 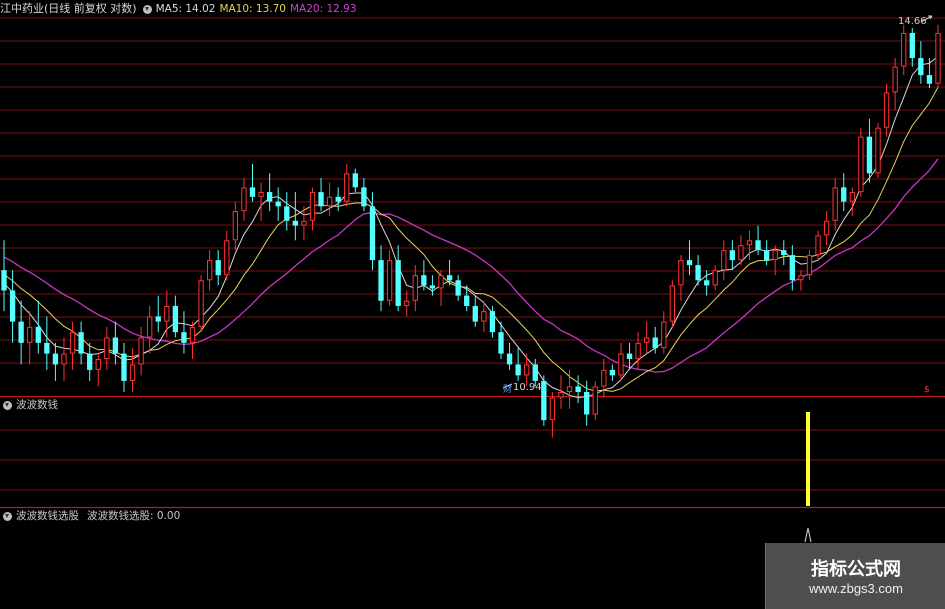 What do you see at coordinates (29, 405) in the screenshot?
I see `indicator-panel-header: 波波数钱` at bounding box center [29, 405].